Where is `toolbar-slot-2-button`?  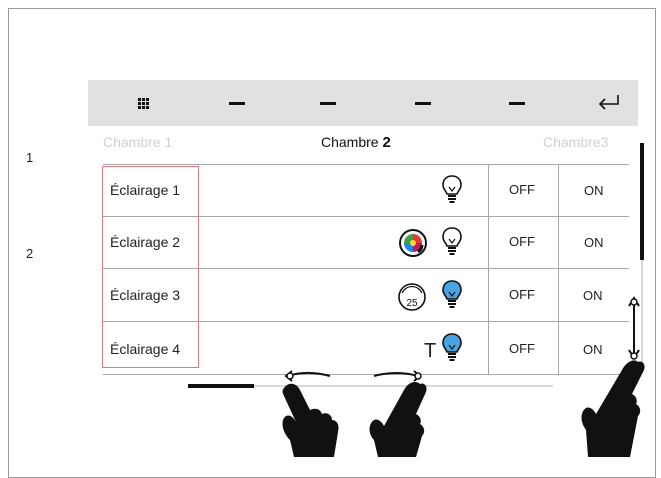 toolbar-slot-2-button is located at coordinates (328, 103).